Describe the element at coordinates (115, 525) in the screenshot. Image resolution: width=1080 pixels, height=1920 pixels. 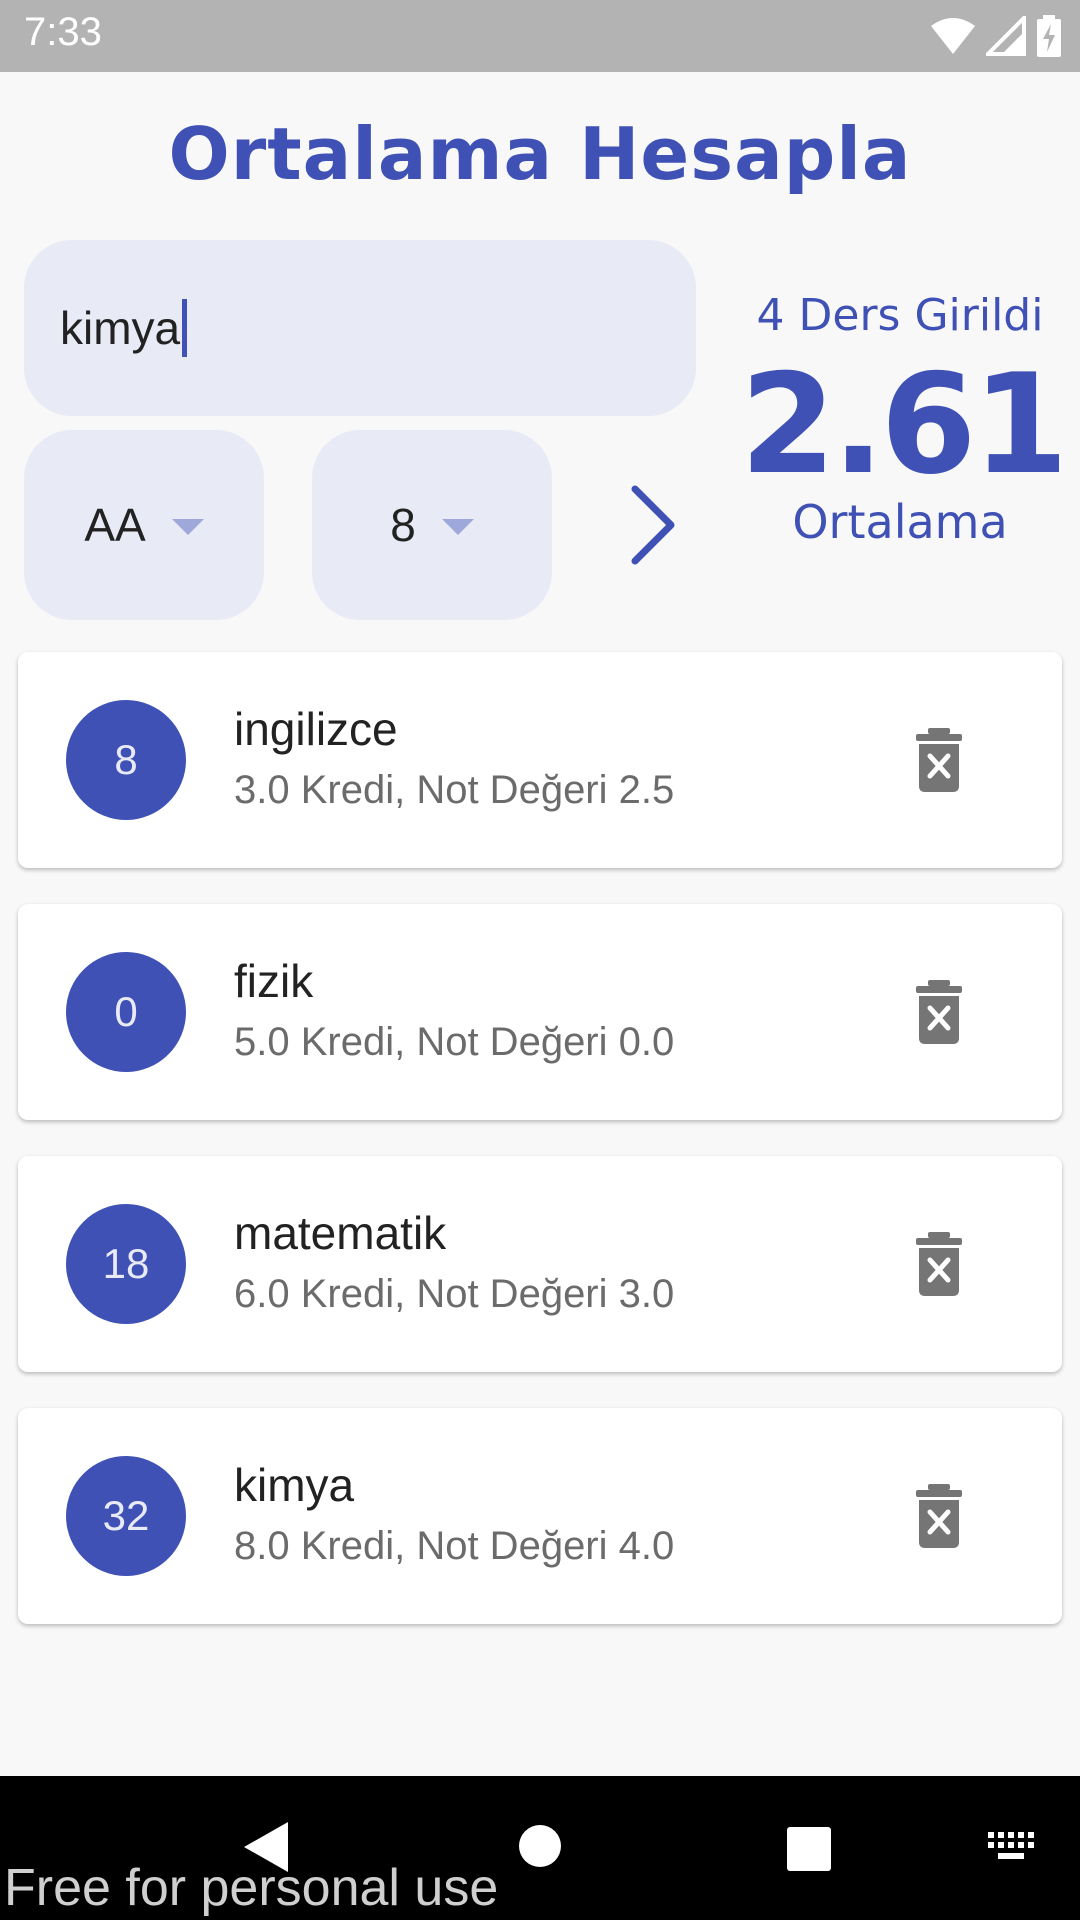
I see `letter-grade-value: AA` at that location.